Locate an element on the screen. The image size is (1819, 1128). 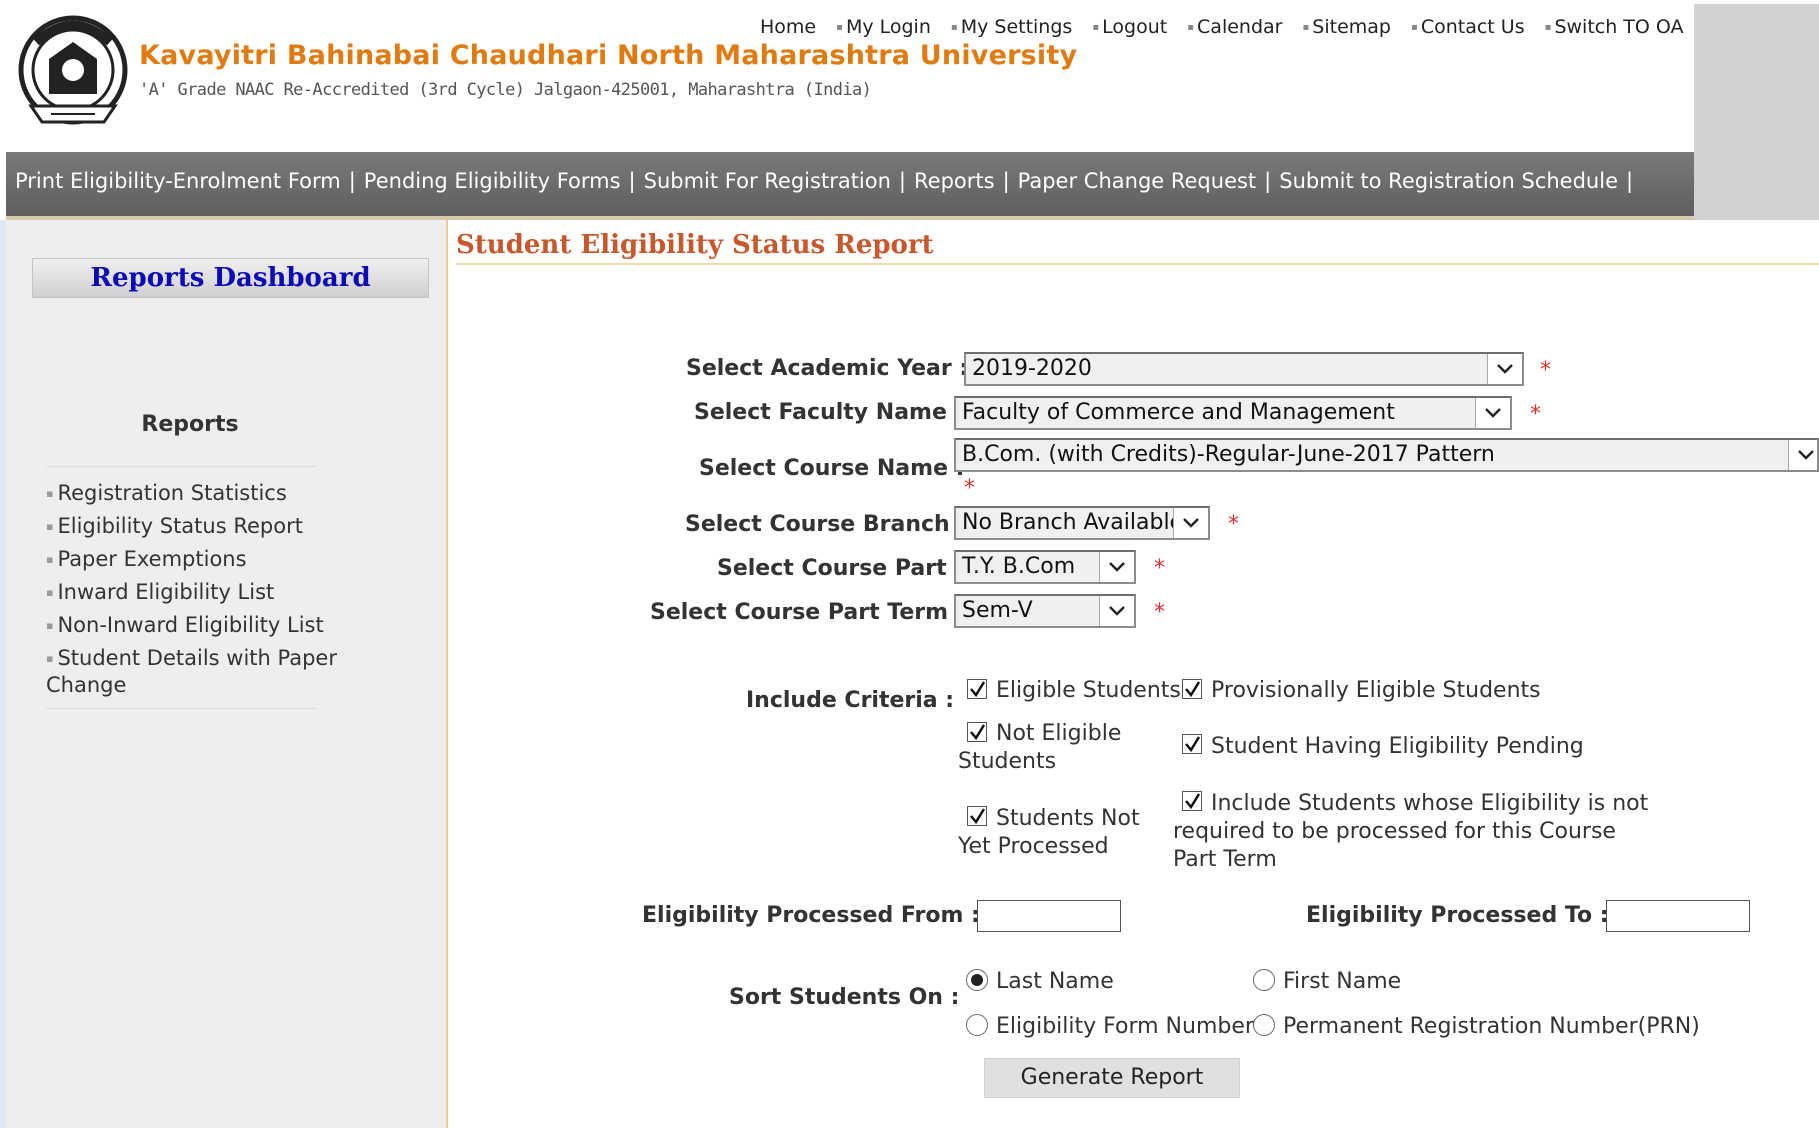
sort-prn-label: Permanent Registration Number(PRN) is located at coordinates (1491, 1026).